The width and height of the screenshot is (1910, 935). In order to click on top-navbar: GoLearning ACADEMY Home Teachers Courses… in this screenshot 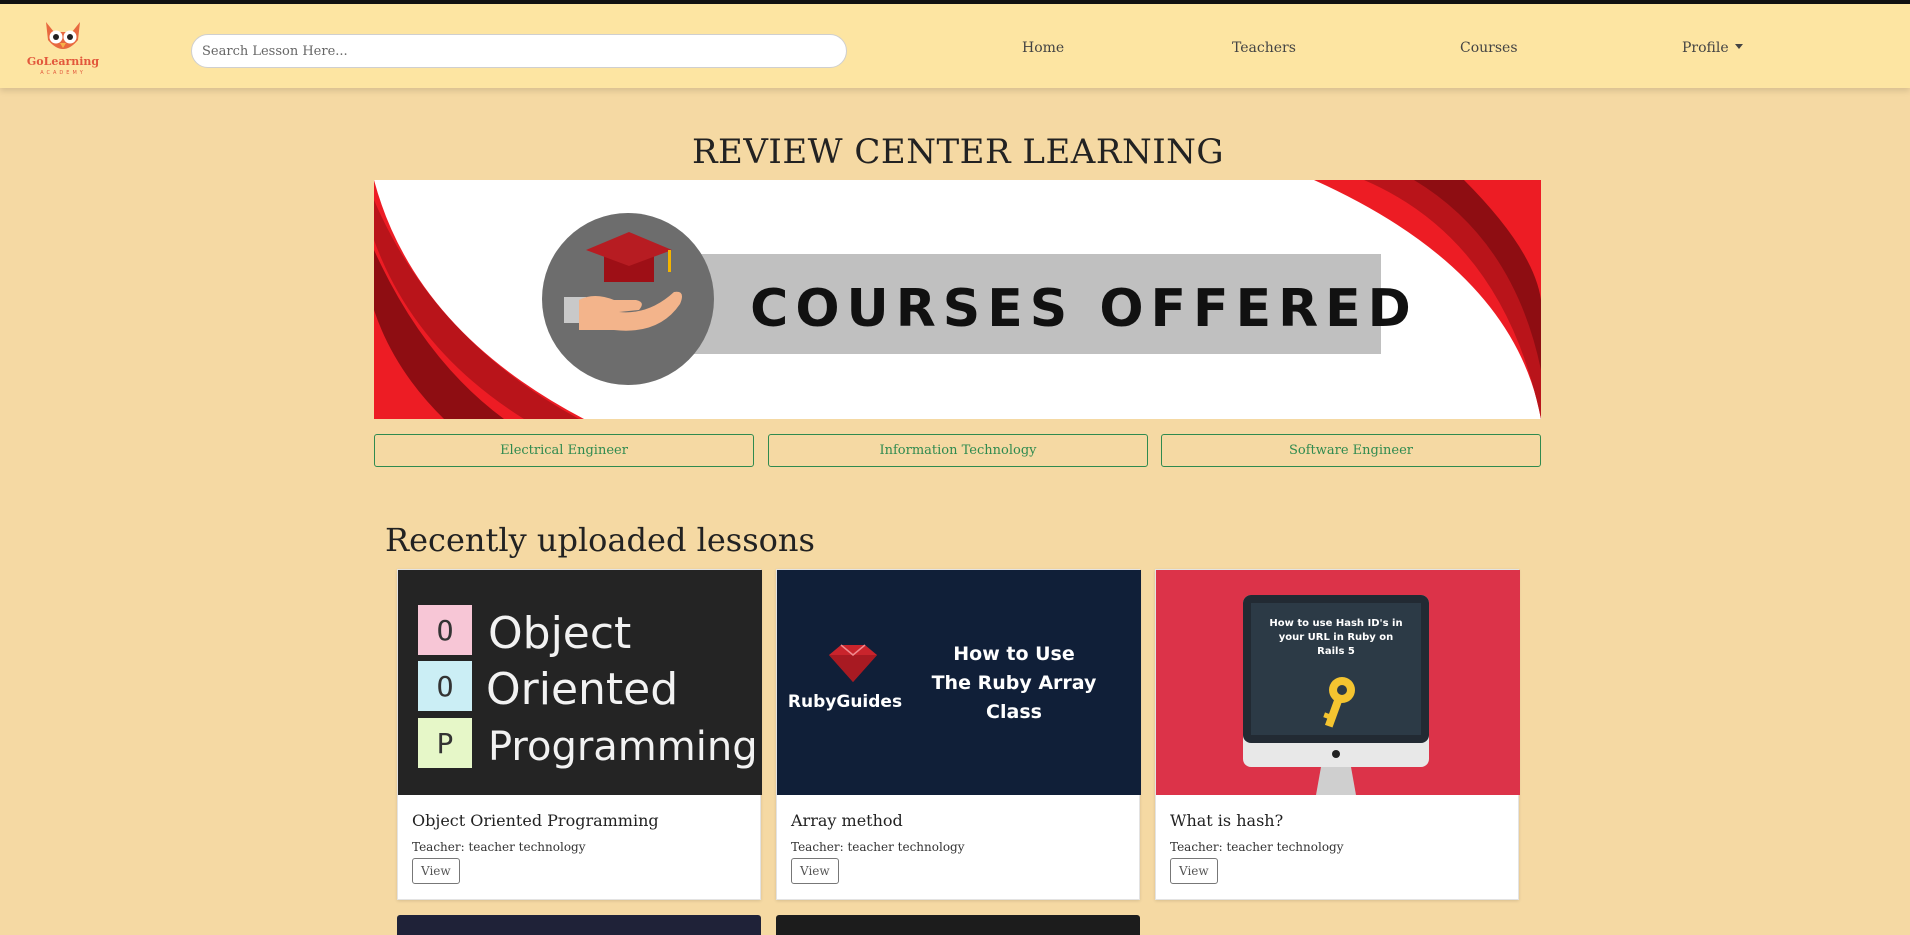, I will do `click(955, 44)`.